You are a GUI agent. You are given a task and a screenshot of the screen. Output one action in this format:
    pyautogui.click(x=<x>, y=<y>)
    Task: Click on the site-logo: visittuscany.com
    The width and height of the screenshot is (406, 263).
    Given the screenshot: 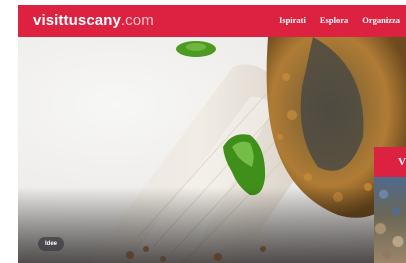 What is the action you would take?
    pyautogui.click(x=93, y=20)
    